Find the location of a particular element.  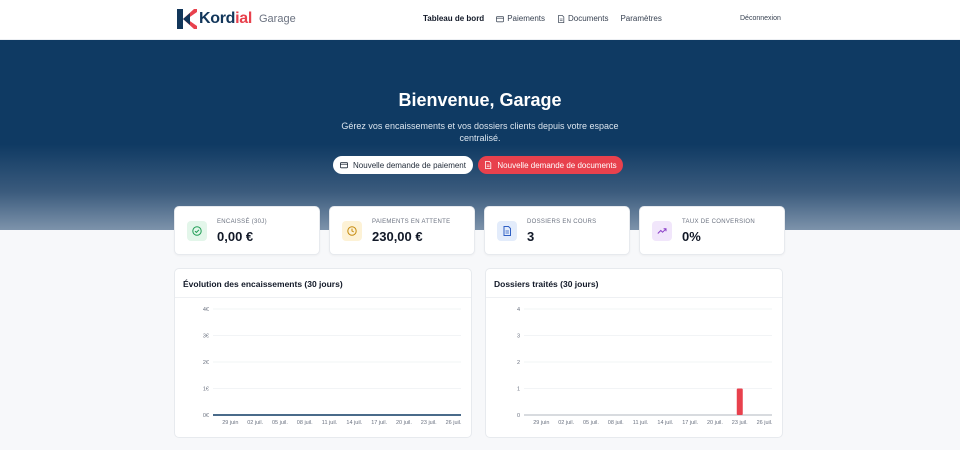

chart-title: Évolution des encaissements (30 jours) is located at coordinates (263, 284).